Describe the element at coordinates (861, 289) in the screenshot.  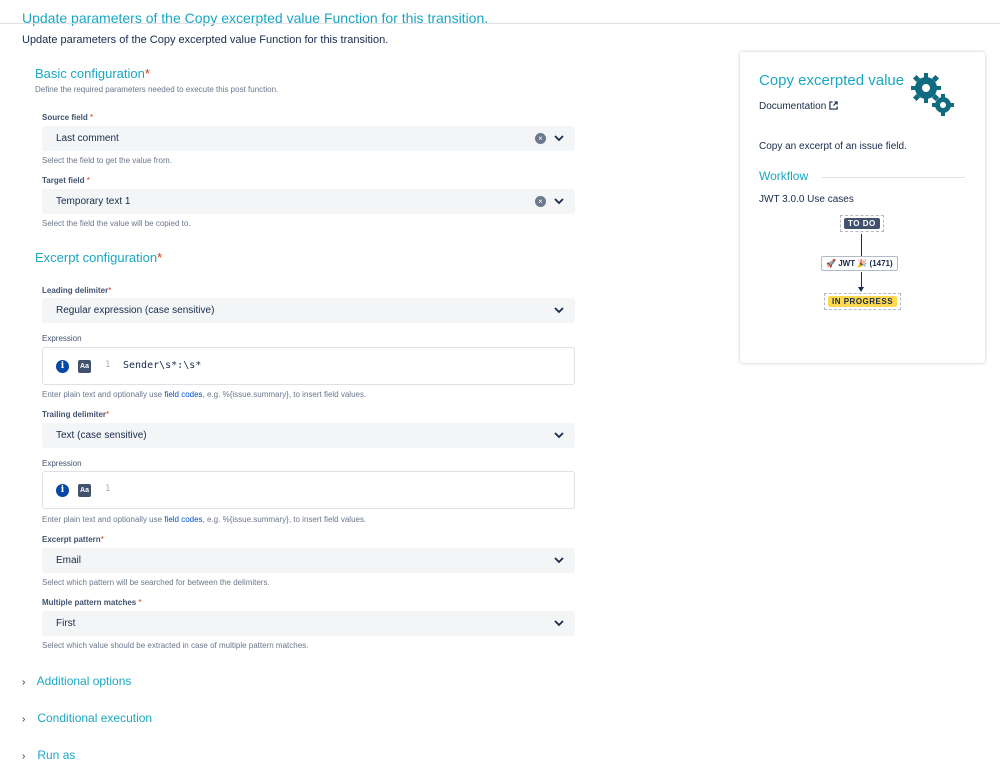
I see `arrow-down-icon` at that location.